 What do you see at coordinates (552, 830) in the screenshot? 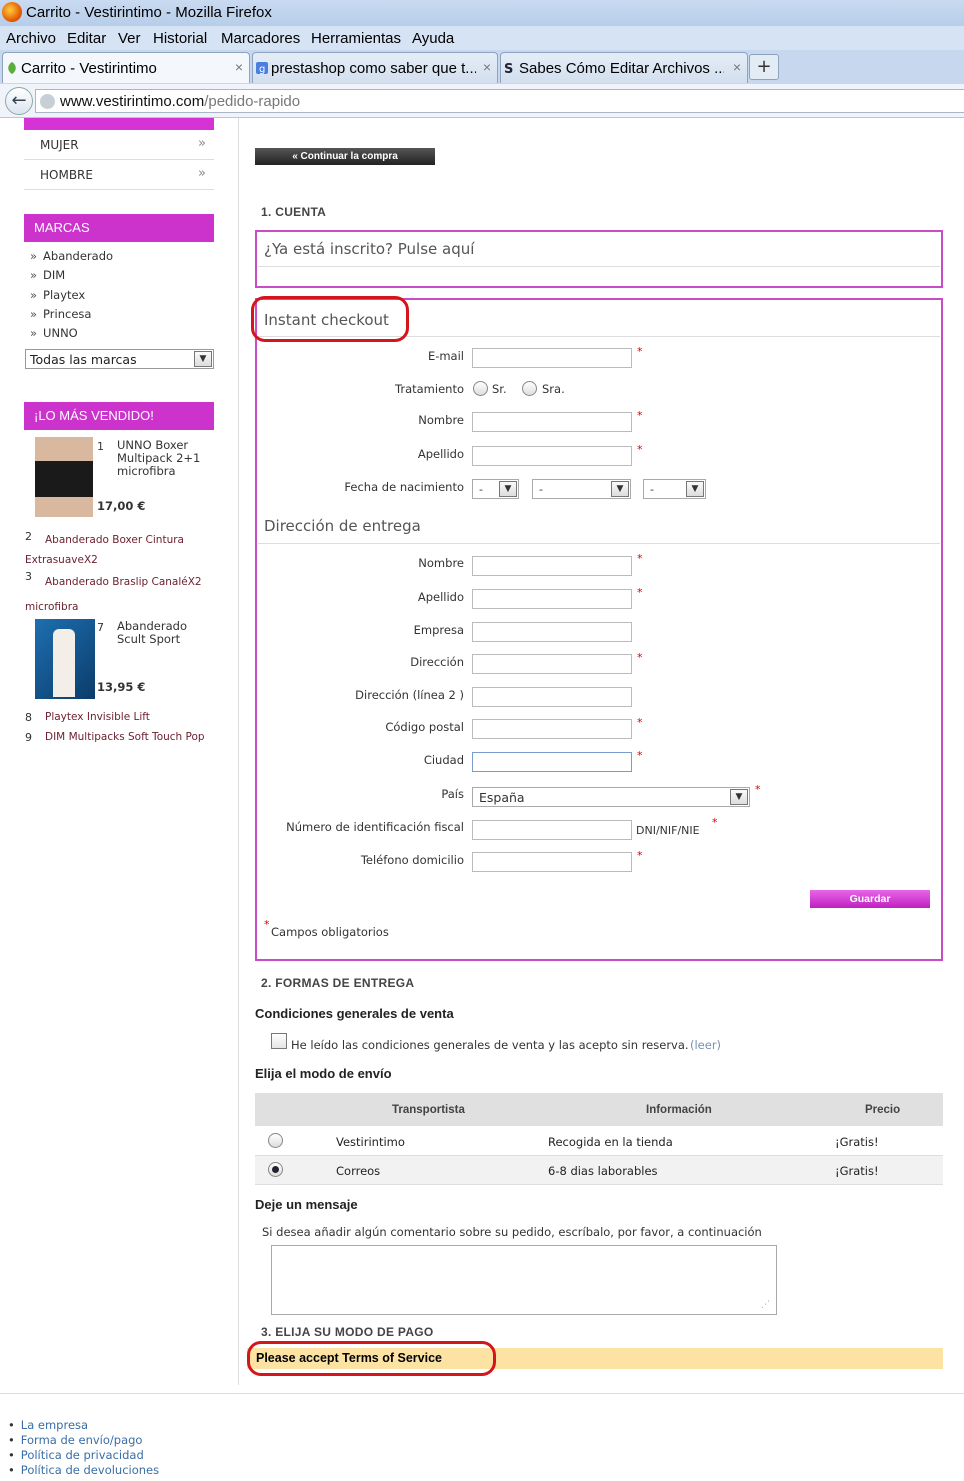
I see `dni-field` at bounding box center [552, 830].